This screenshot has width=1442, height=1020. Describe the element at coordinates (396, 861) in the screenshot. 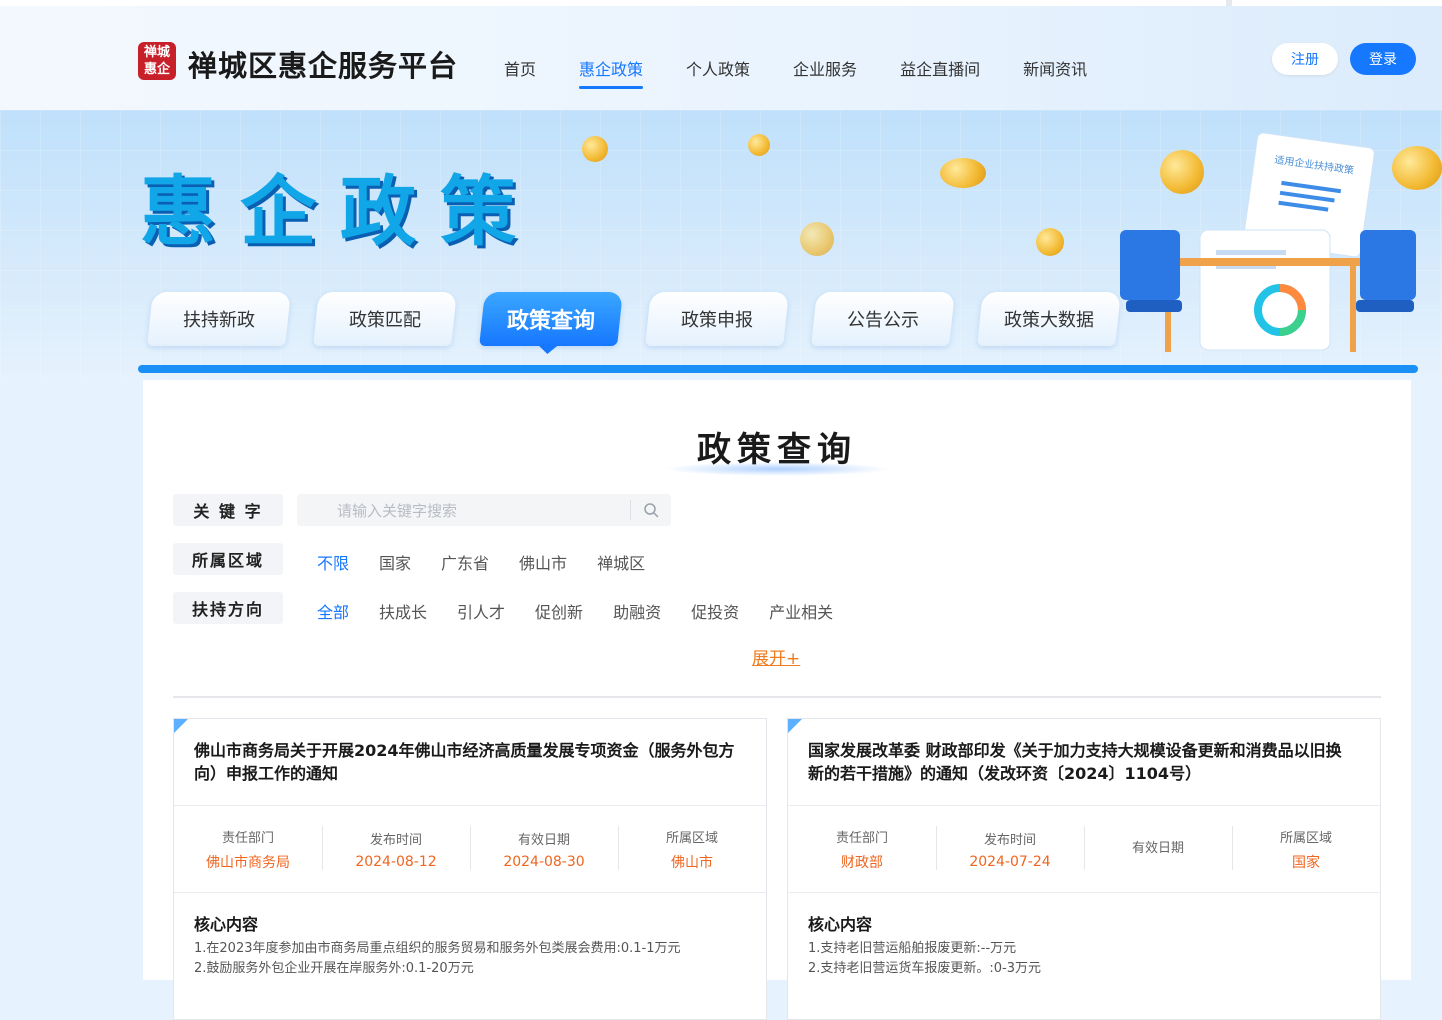

I see `meta-value: 2024-08-12` at that location.